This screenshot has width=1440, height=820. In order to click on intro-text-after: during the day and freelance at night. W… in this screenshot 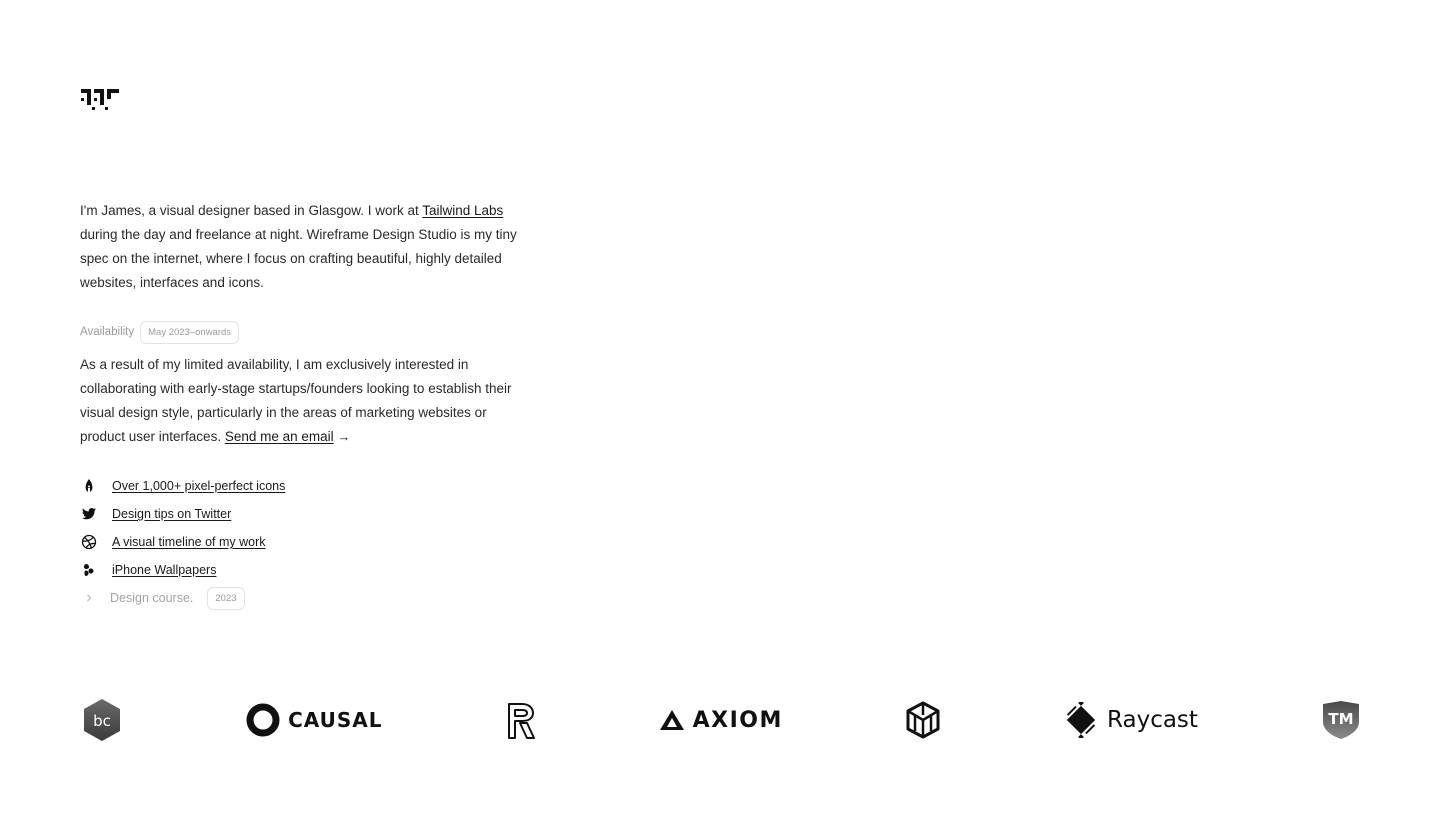, I will do `click(298, 258)`.